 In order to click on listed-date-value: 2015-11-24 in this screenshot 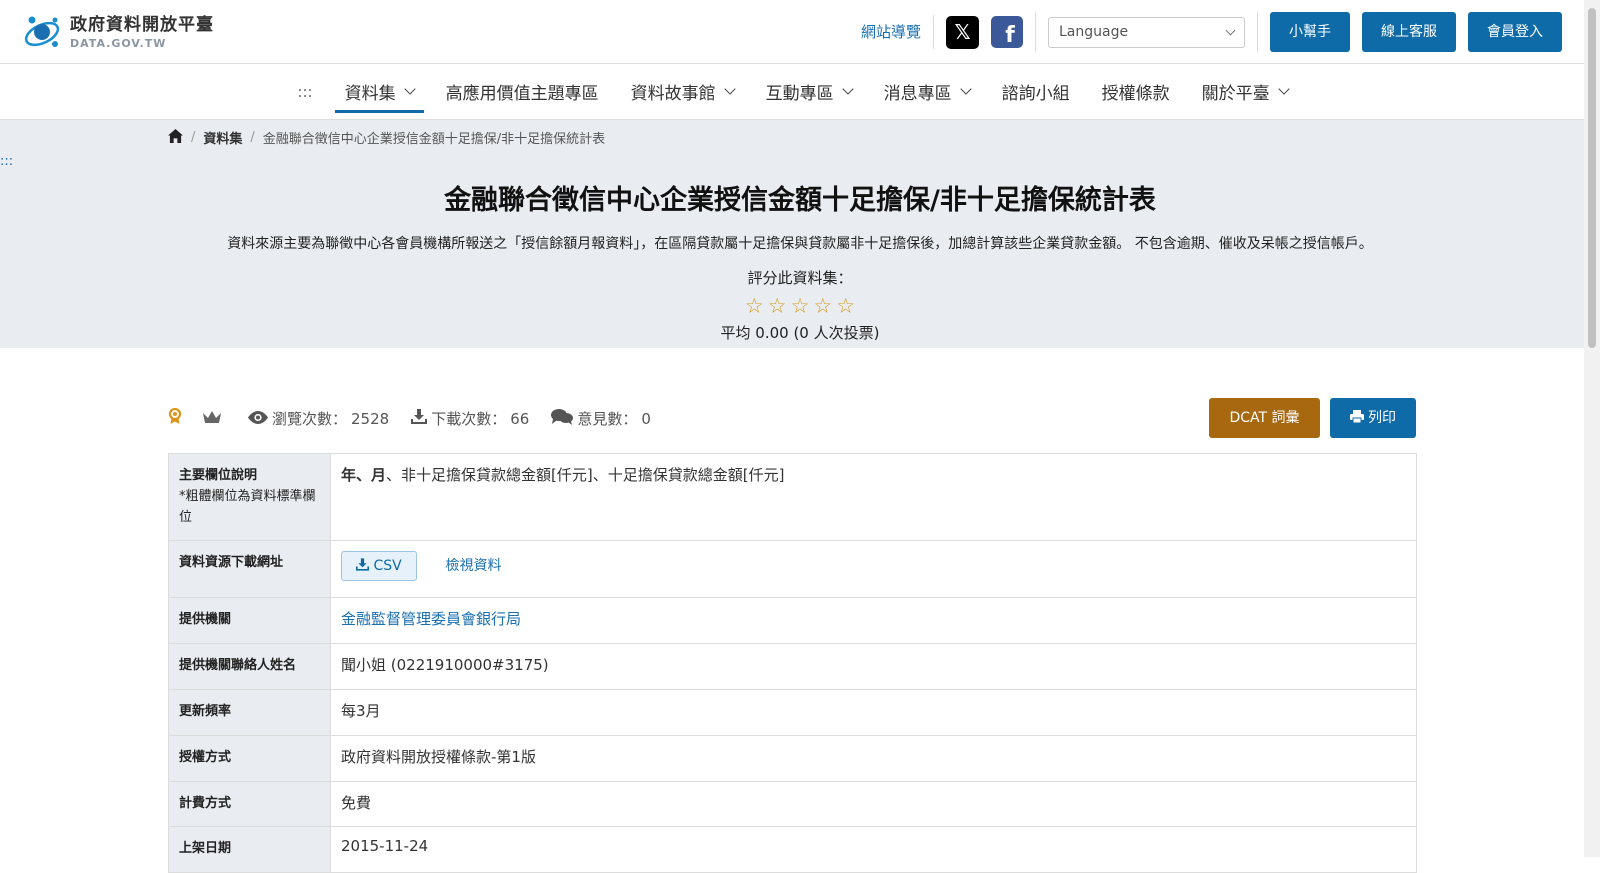, I will do `click(873, 849)`.